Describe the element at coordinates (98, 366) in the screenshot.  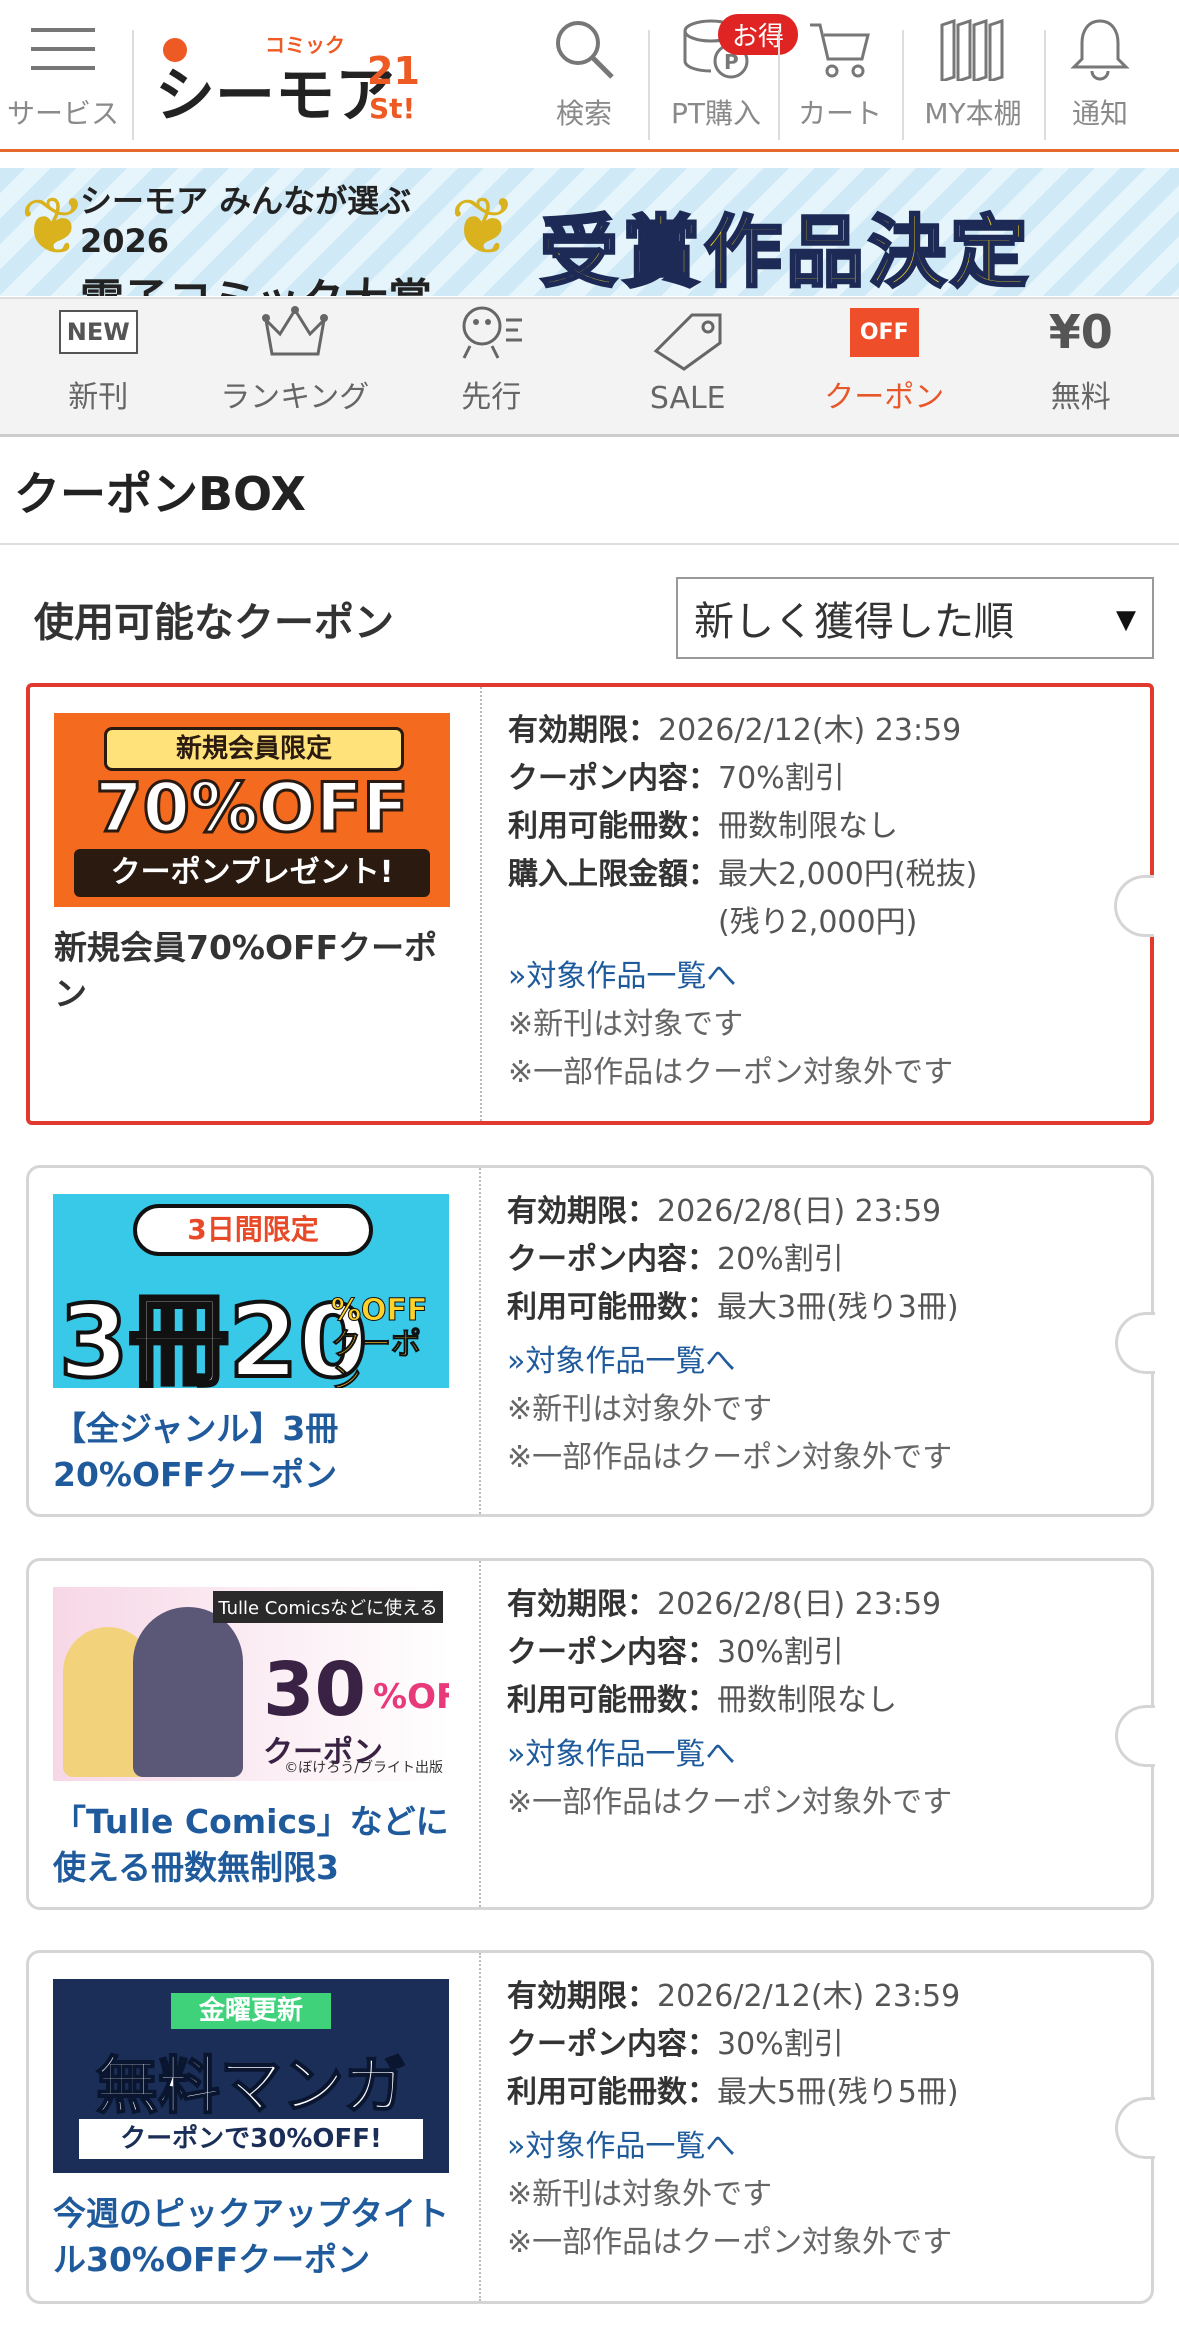
I see `tab-new: NEW 新刊` at that location.